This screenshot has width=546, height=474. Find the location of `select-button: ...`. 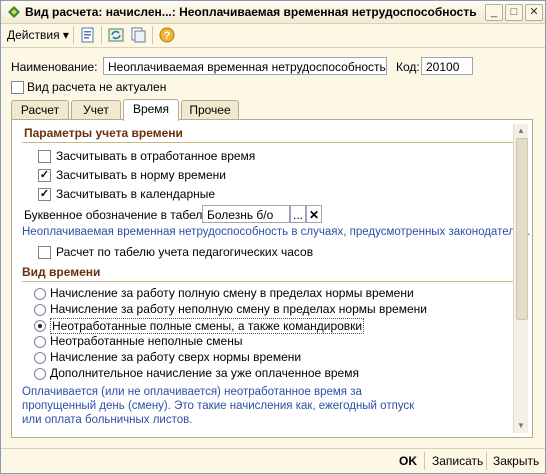

select-button: ... is located at coordinates (298, 214).